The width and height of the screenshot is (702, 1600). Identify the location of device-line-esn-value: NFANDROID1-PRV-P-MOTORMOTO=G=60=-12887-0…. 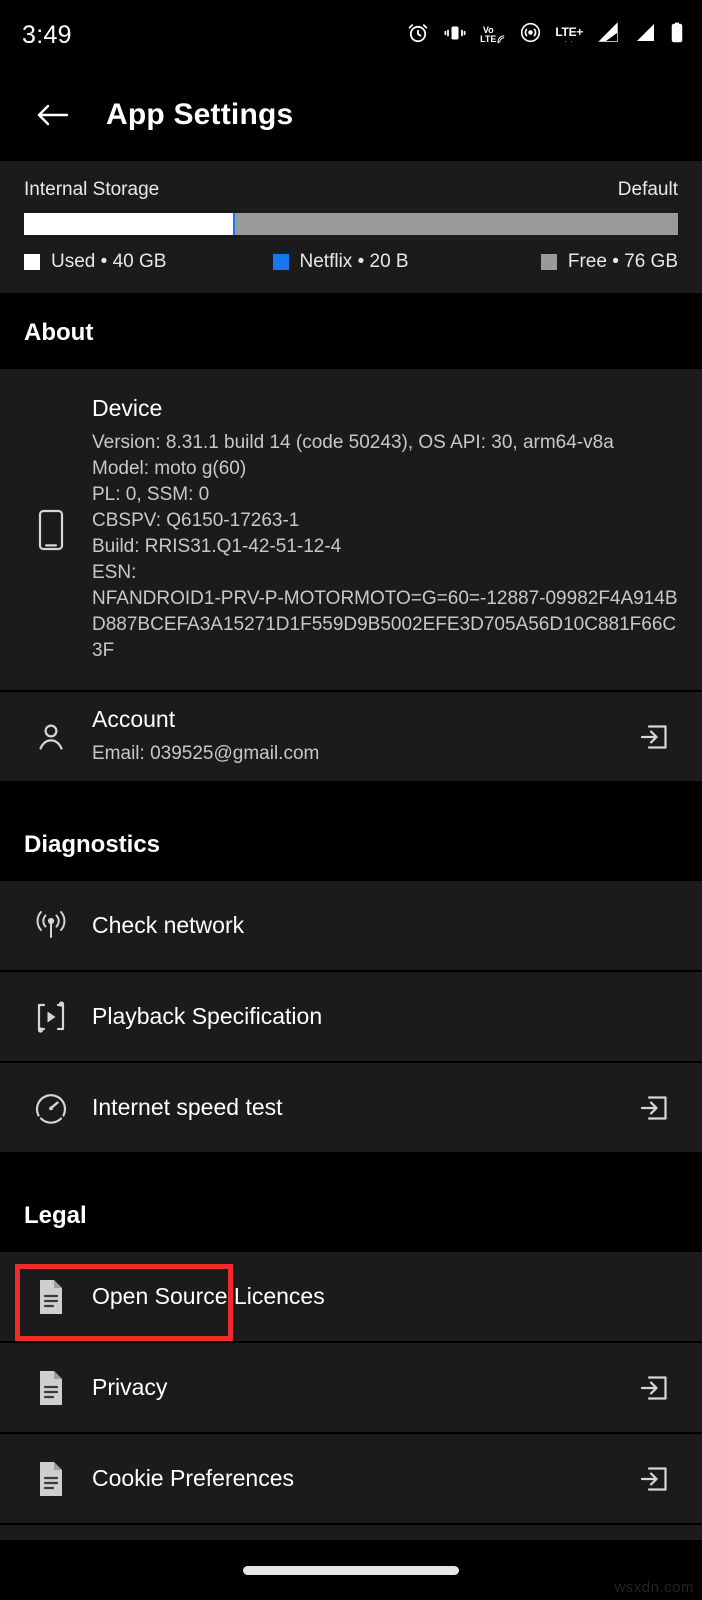
(385, 625).